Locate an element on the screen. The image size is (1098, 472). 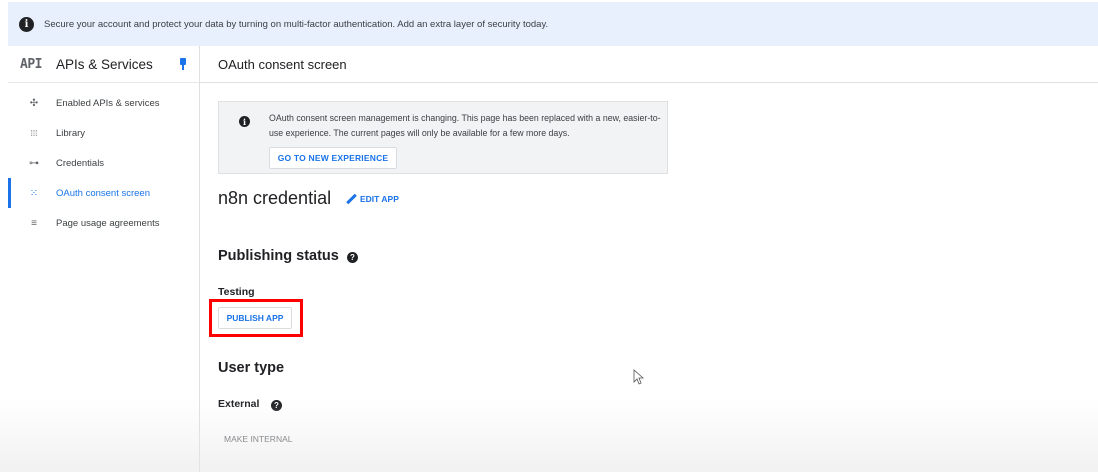
sidebar-item-label: Library is located at coordinates (71, 133).